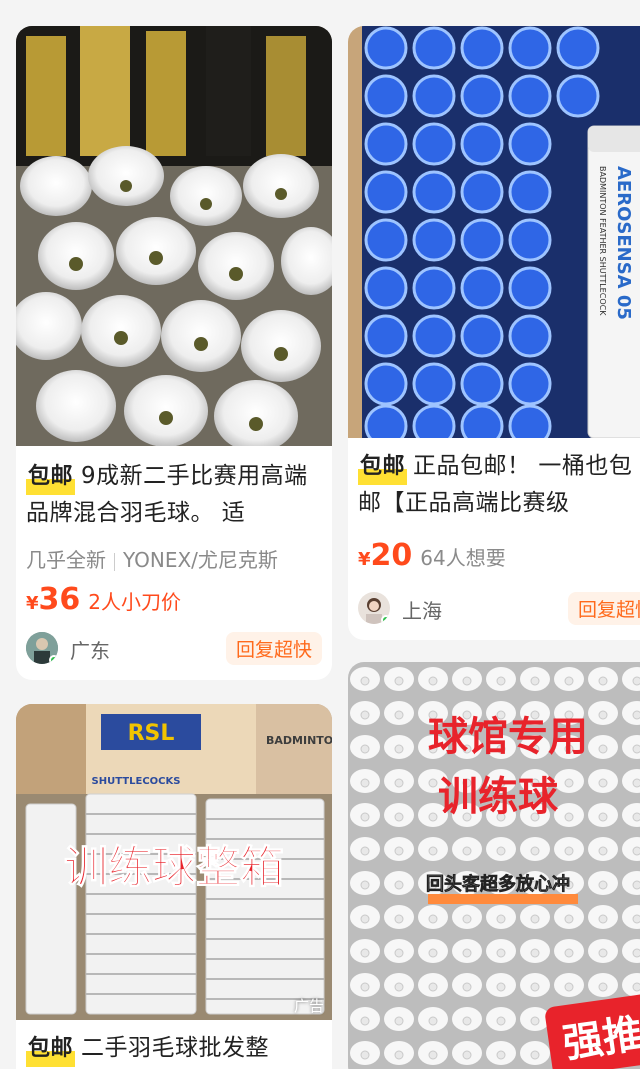 Image resolution: width=640 pixels, height=1069 pixels. I want to click on image-banner-text: 回头客超多放心冲, so click(498, 884).